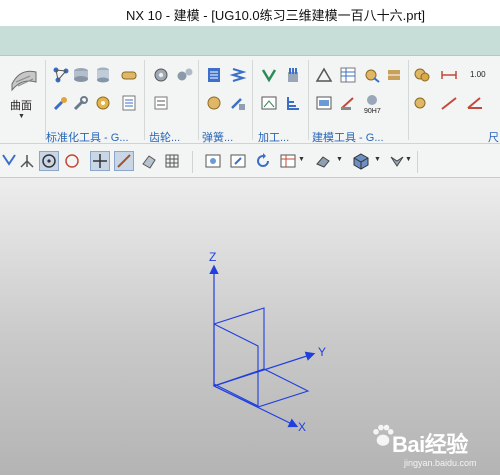 The image size is (500, 475). I want to click on coins-2-icon, so click(422, 103).